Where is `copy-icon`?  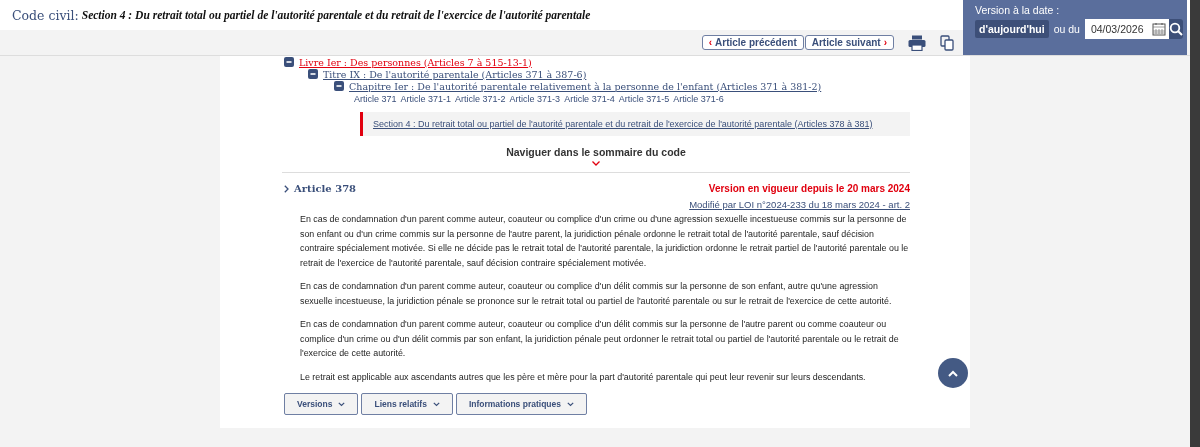 copy-icon is located at coordinates (947, 42).